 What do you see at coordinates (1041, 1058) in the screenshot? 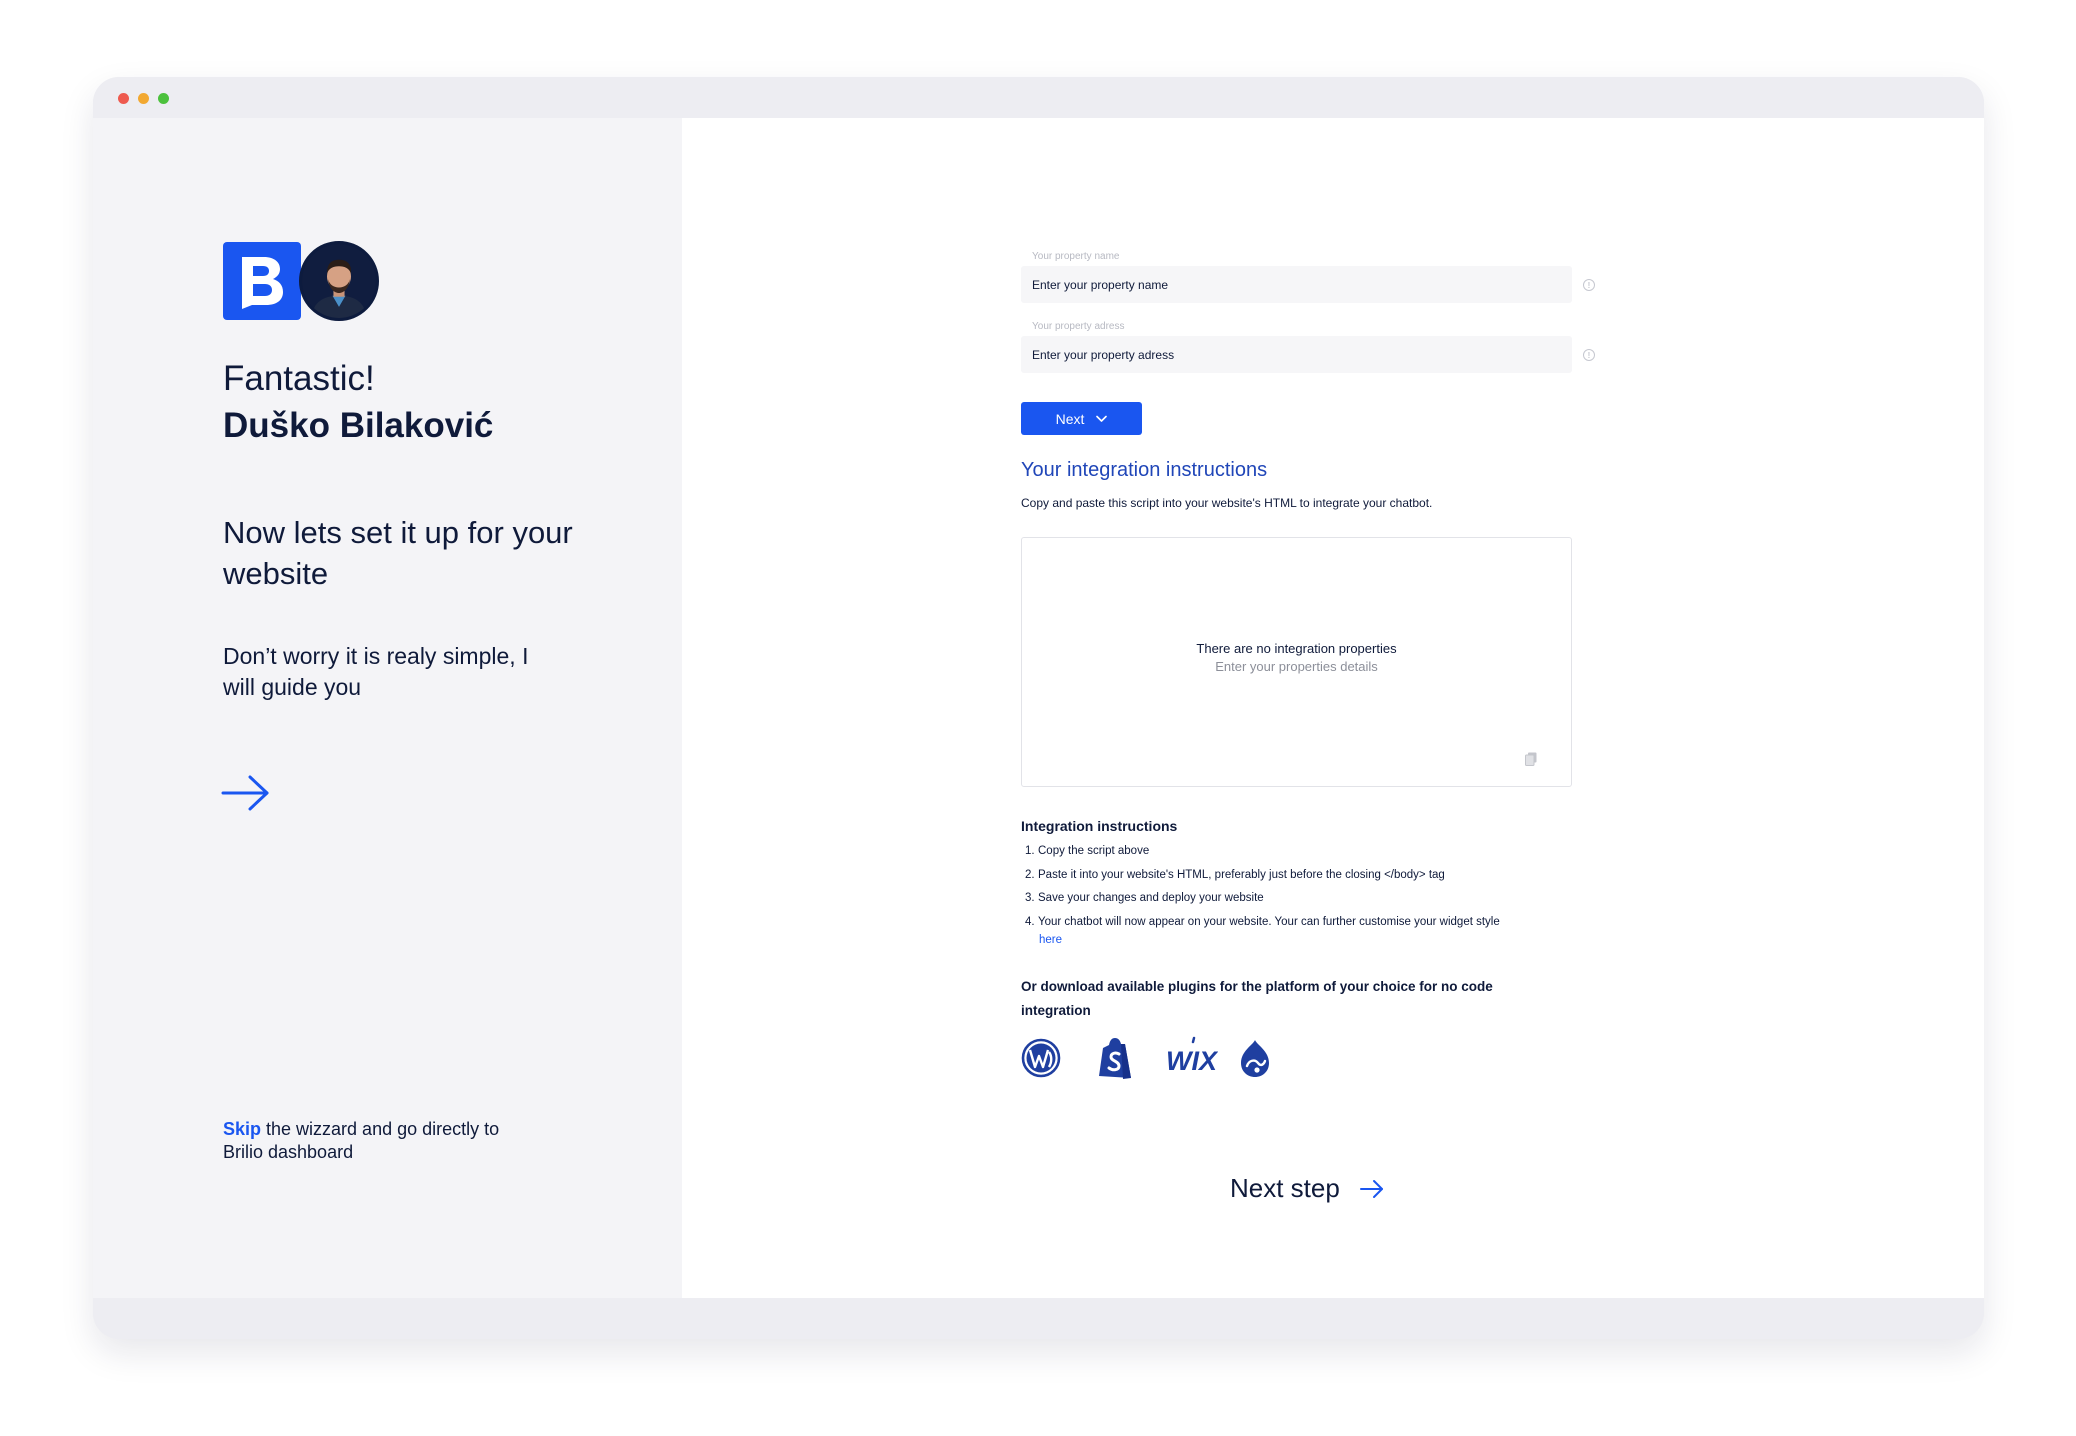
I see `wordpress-icon` at bounding box center [1041, 1058].